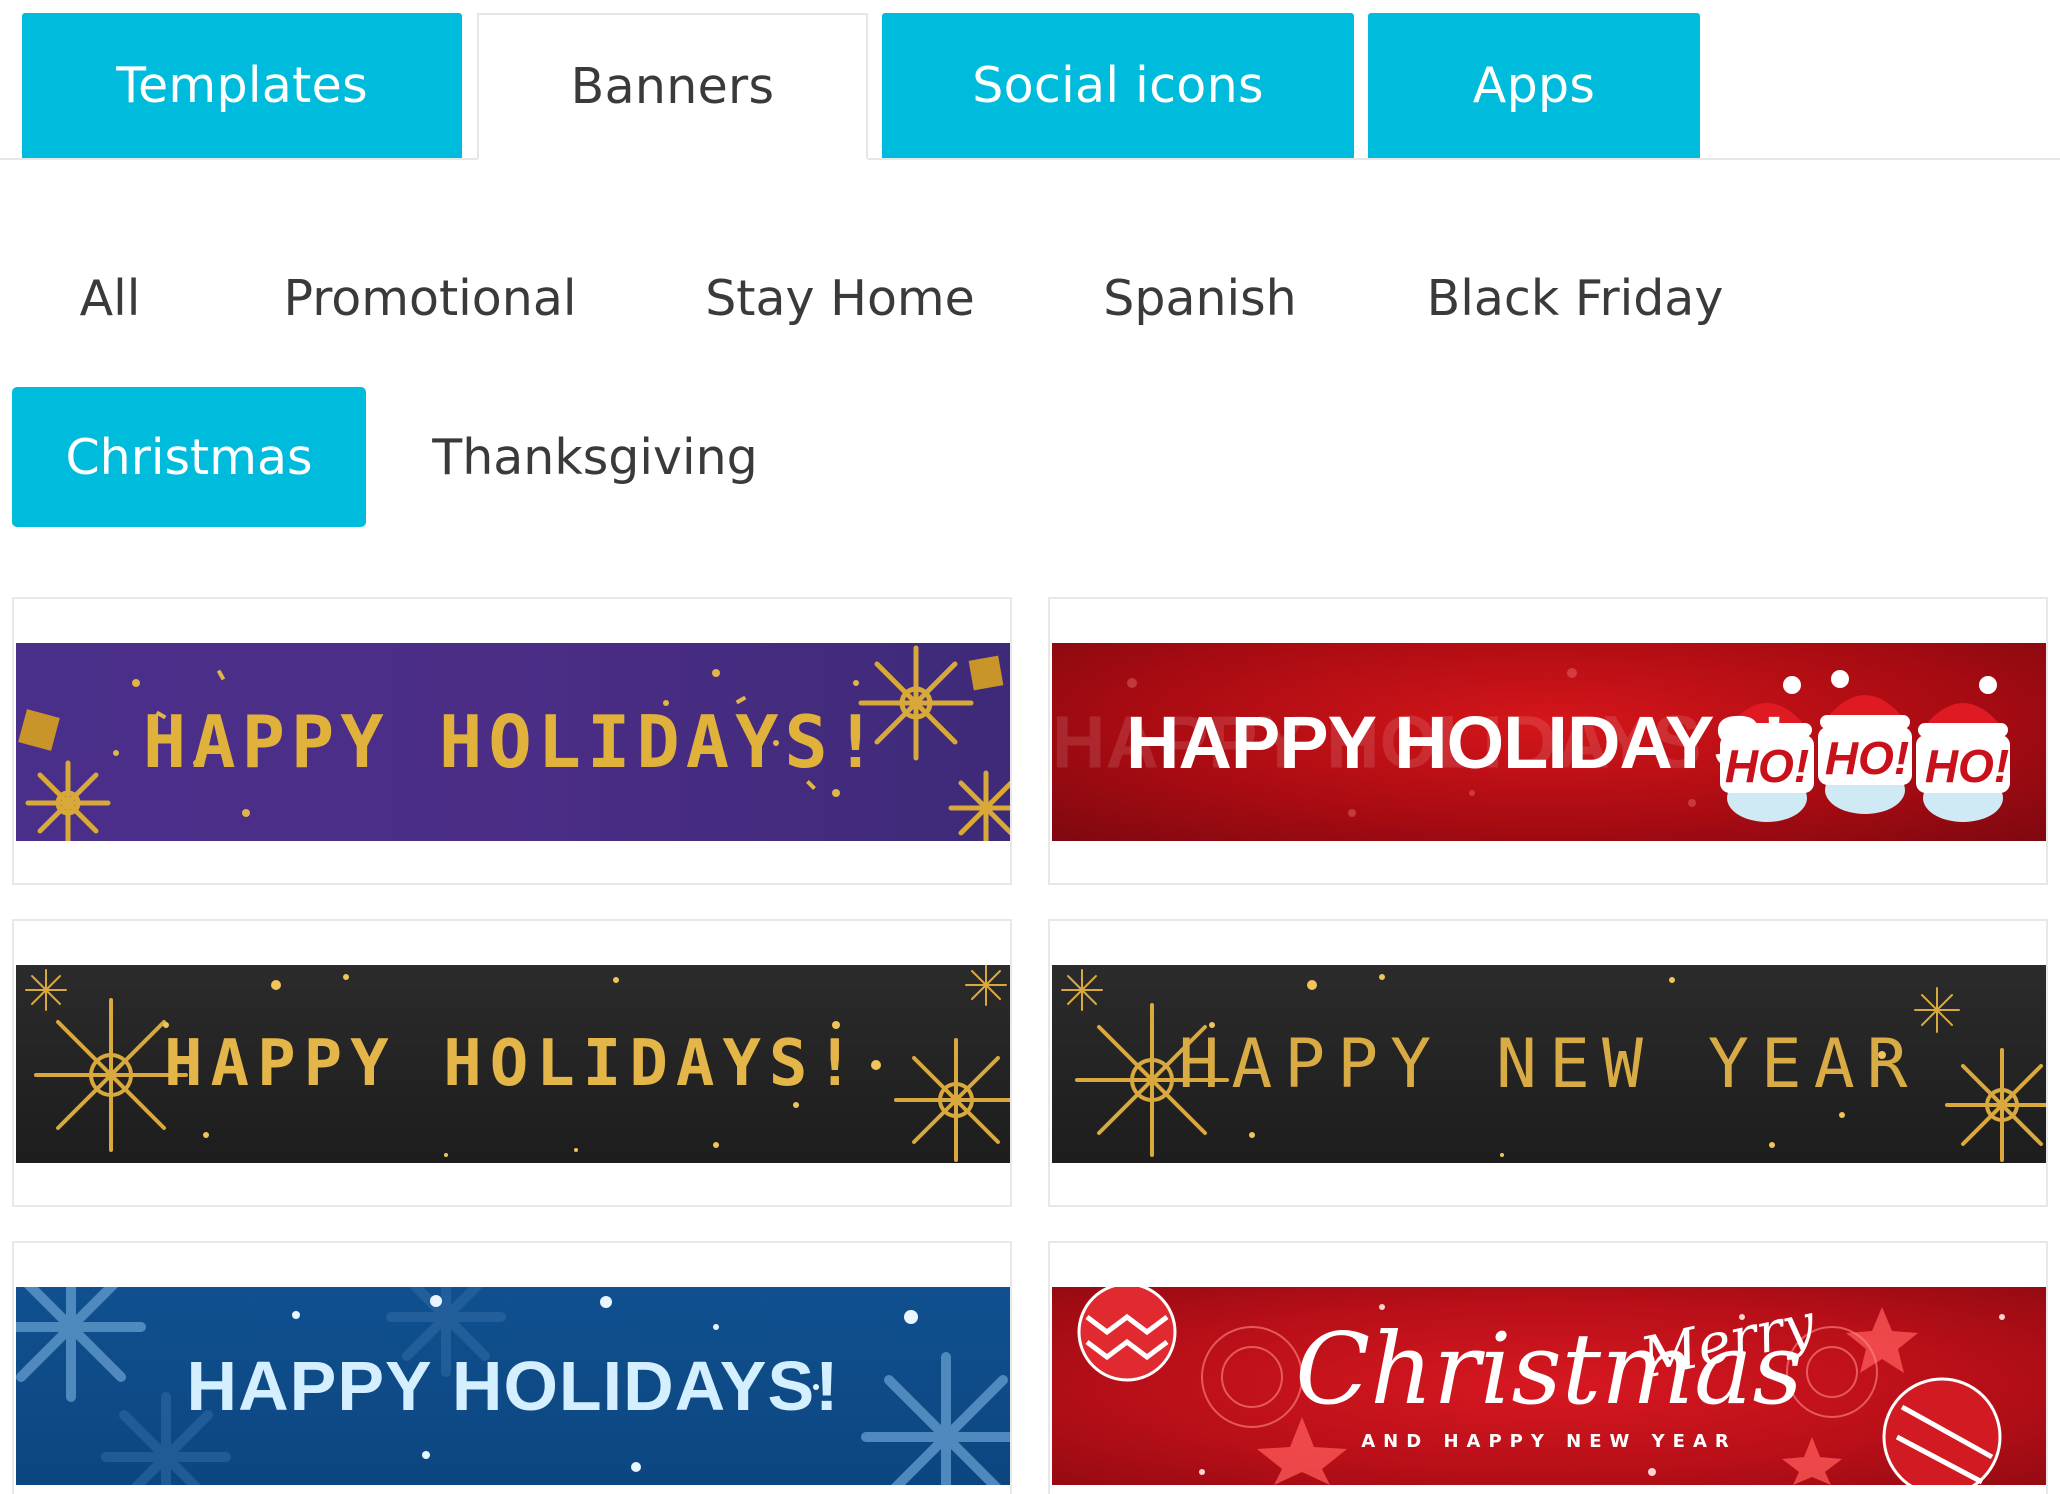 The width and height of the screenshot is (2060, 1494). Describe the element at coordinates (1575, 298) in the screenshot. I see `filter-black-friday: Black Friday` at that location.